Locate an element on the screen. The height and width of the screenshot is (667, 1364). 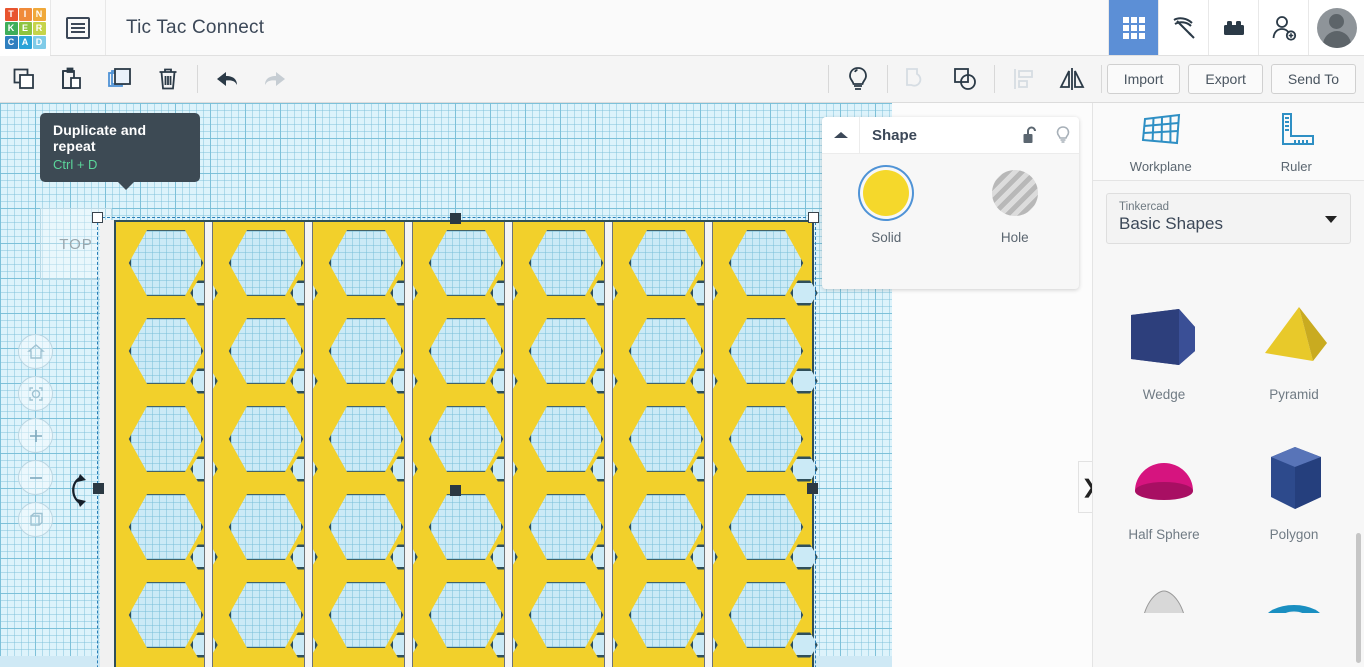
paraboloid-thumb is located at coordinates (1164, 601).